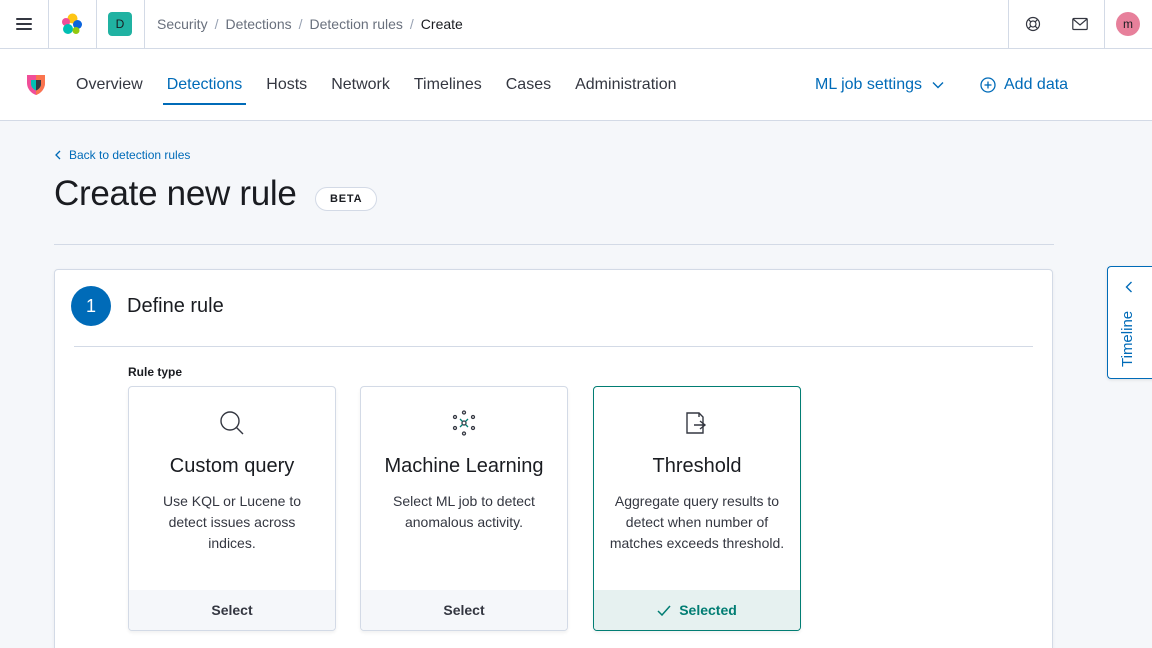 The image size is (1152, 648). What do you see at coordinates (697, 466) in the screenshot?
I see `card-title: Threshold` at bounding box center [697, 466].